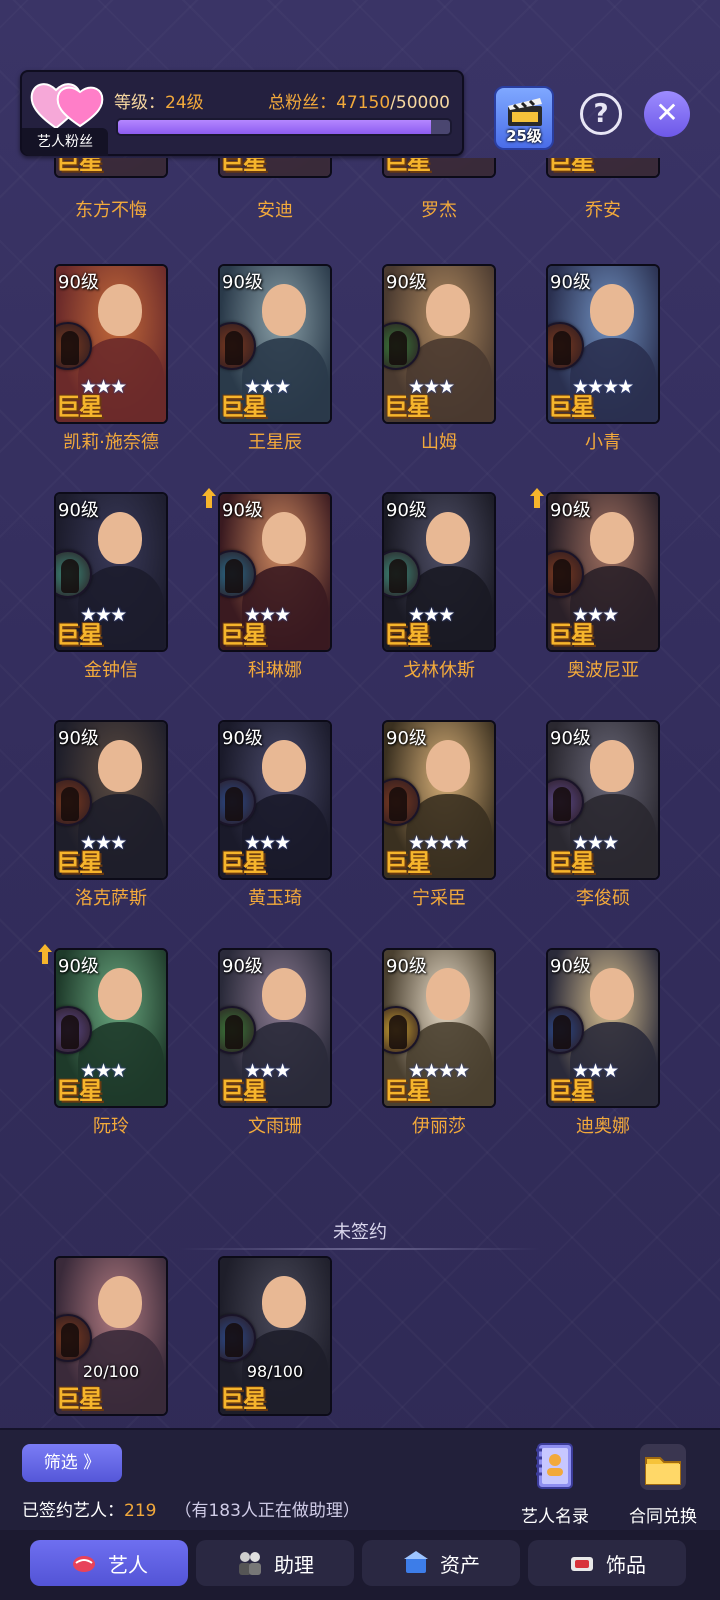 This screenshot has height=1600, width=720. Describe the element at coordinates (603, 442) in the screenshot. I see `artist-name: 小青` at that location.